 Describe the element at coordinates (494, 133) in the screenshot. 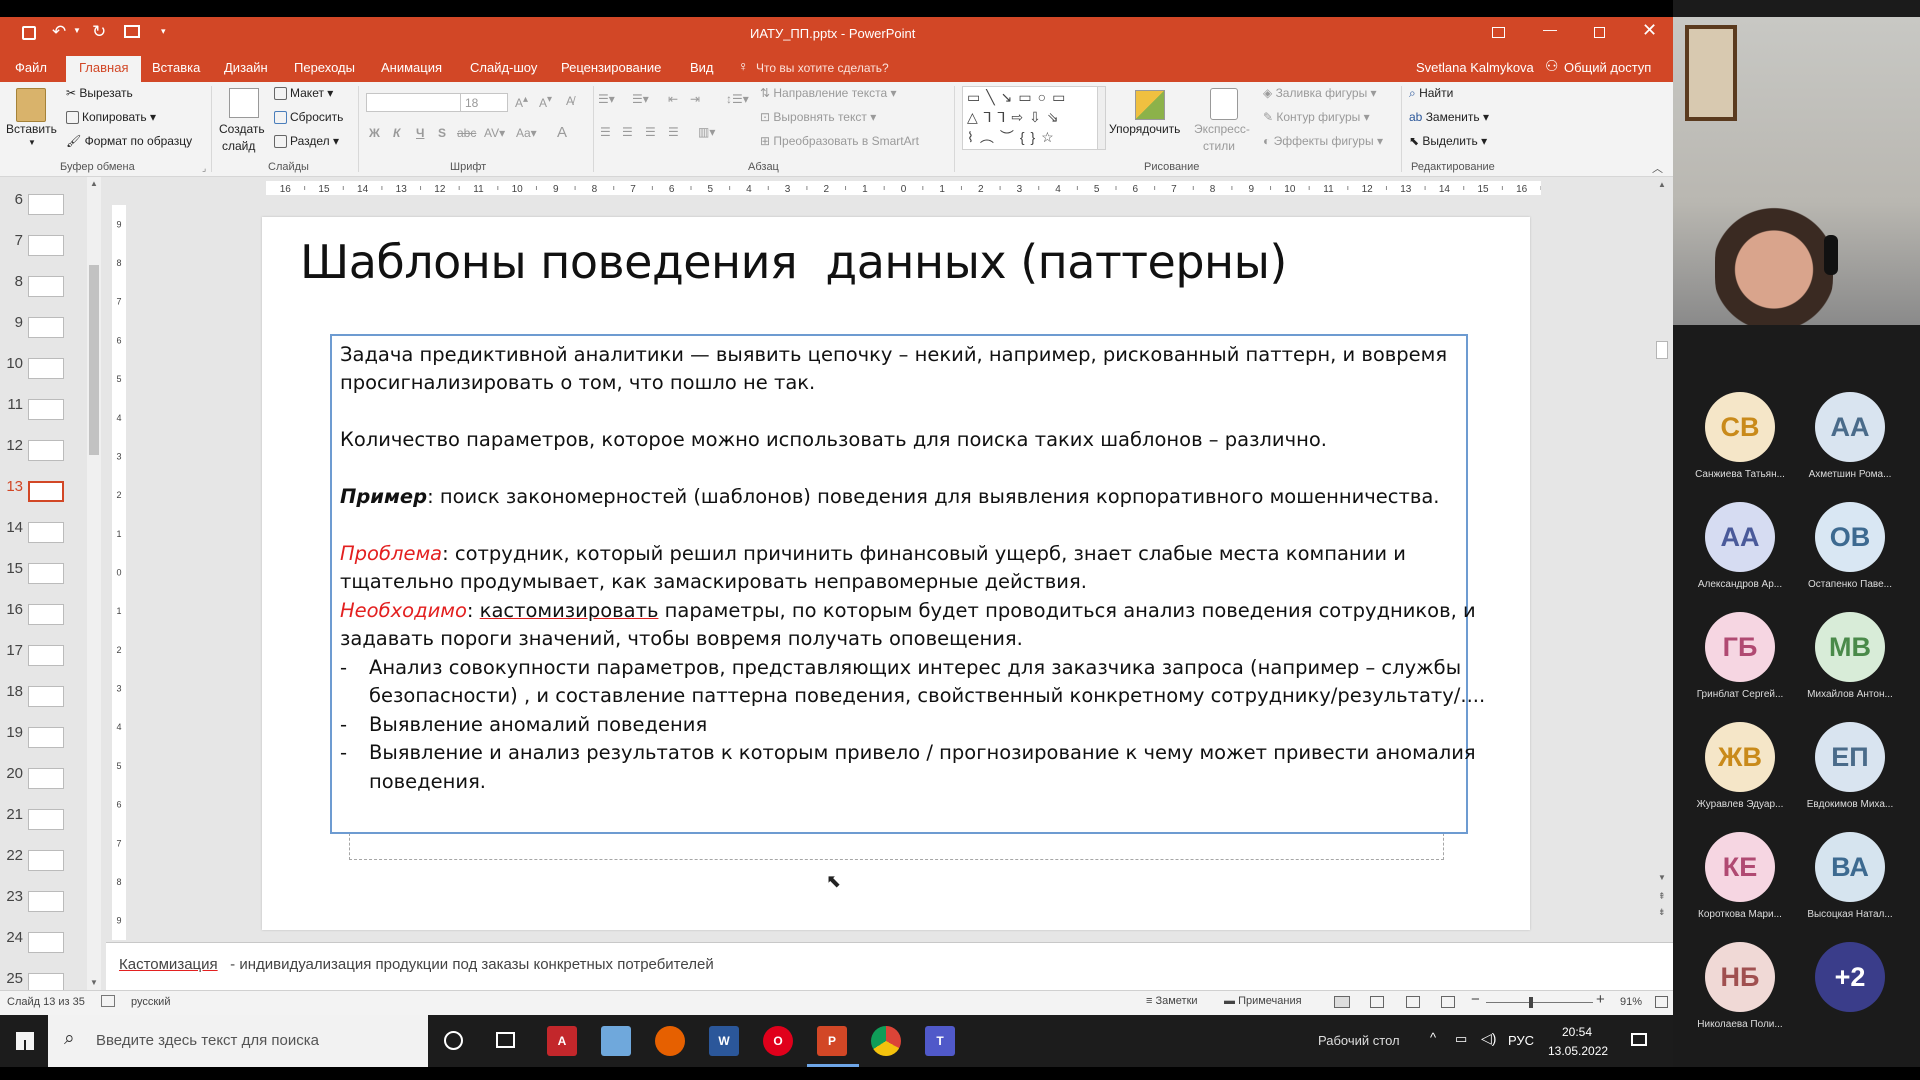

I see `spacing-icon: AV▾` at that location.